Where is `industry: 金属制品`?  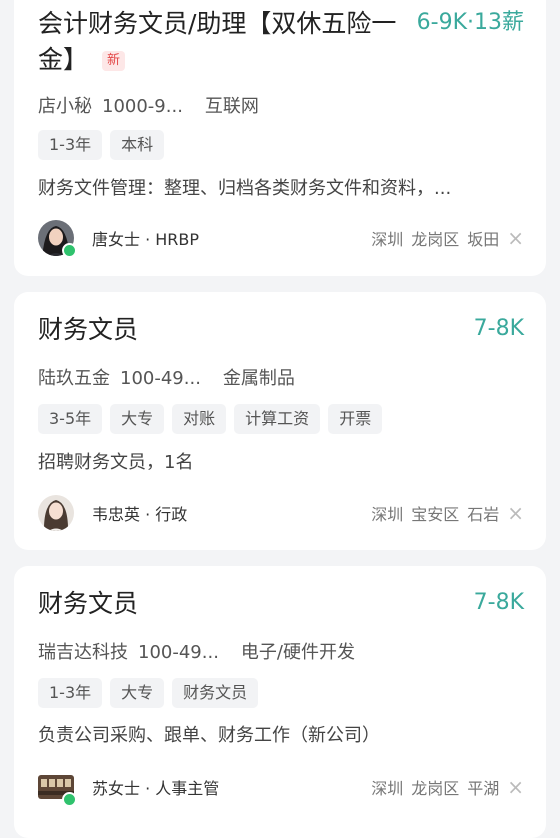
industry: 金属制品 is located at coordinates (258, 378).